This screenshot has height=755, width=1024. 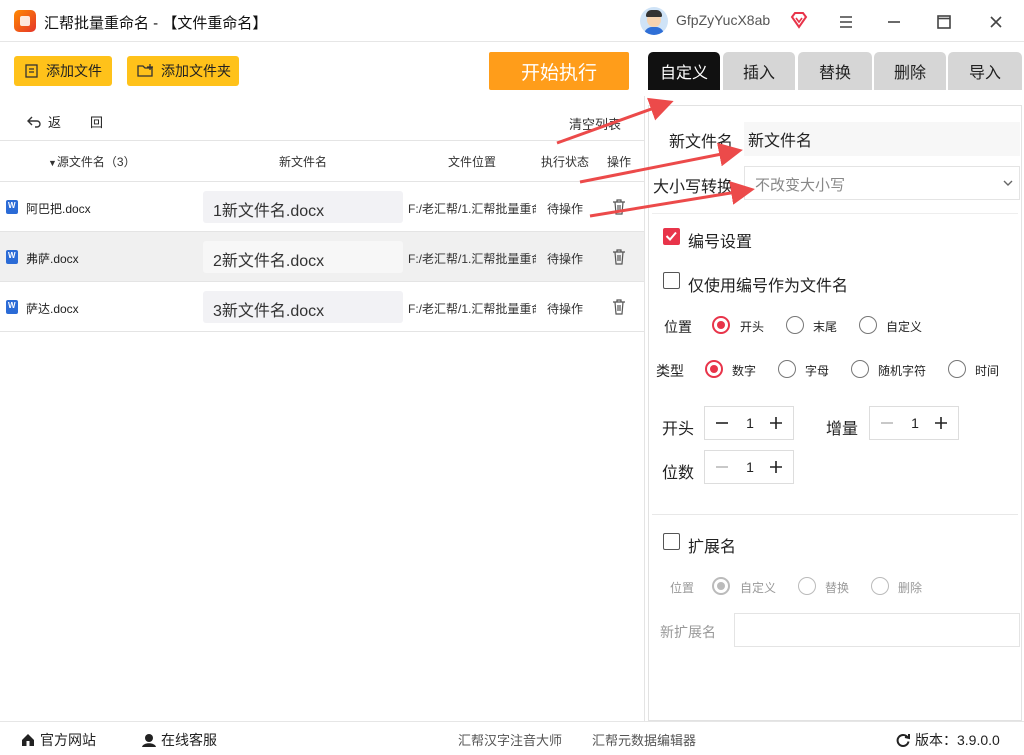 I want to click on increment-stepper: 1, so click(x=914, y=423).